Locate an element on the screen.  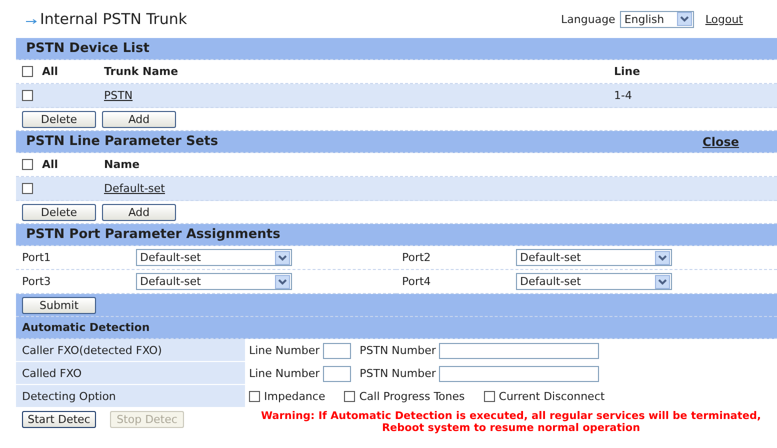
warning-text: Reboot system to resume normal operation is located at coordinates (511, 428).